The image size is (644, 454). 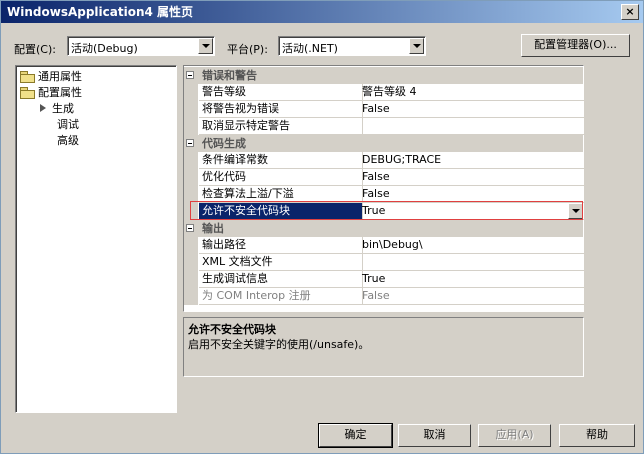 What do you see at coordinates (281, 279) in the screenshot?
I see `property-name: 生成调试信息` at bounding box center [281, 279].